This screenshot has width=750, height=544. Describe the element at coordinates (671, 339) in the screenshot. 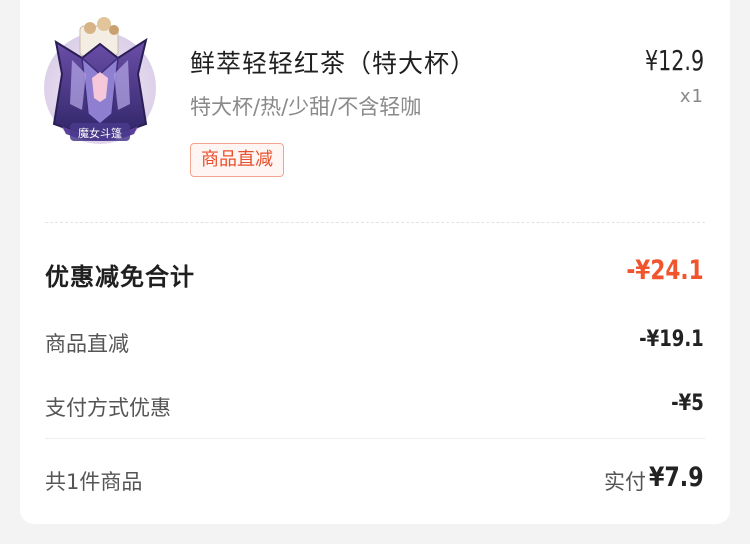

I see `discount-item-value: -¥19.1` at that location.